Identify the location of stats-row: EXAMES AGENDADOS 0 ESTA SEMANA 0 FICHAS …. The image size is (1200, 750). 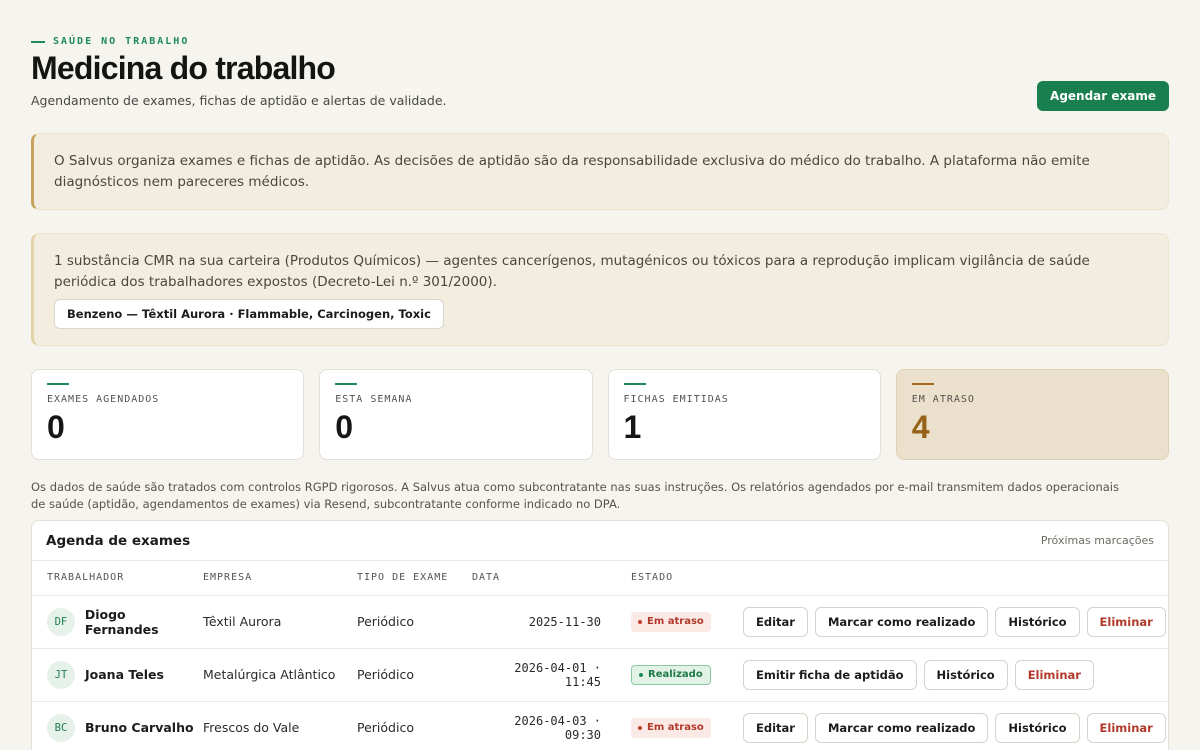
(600, 414).